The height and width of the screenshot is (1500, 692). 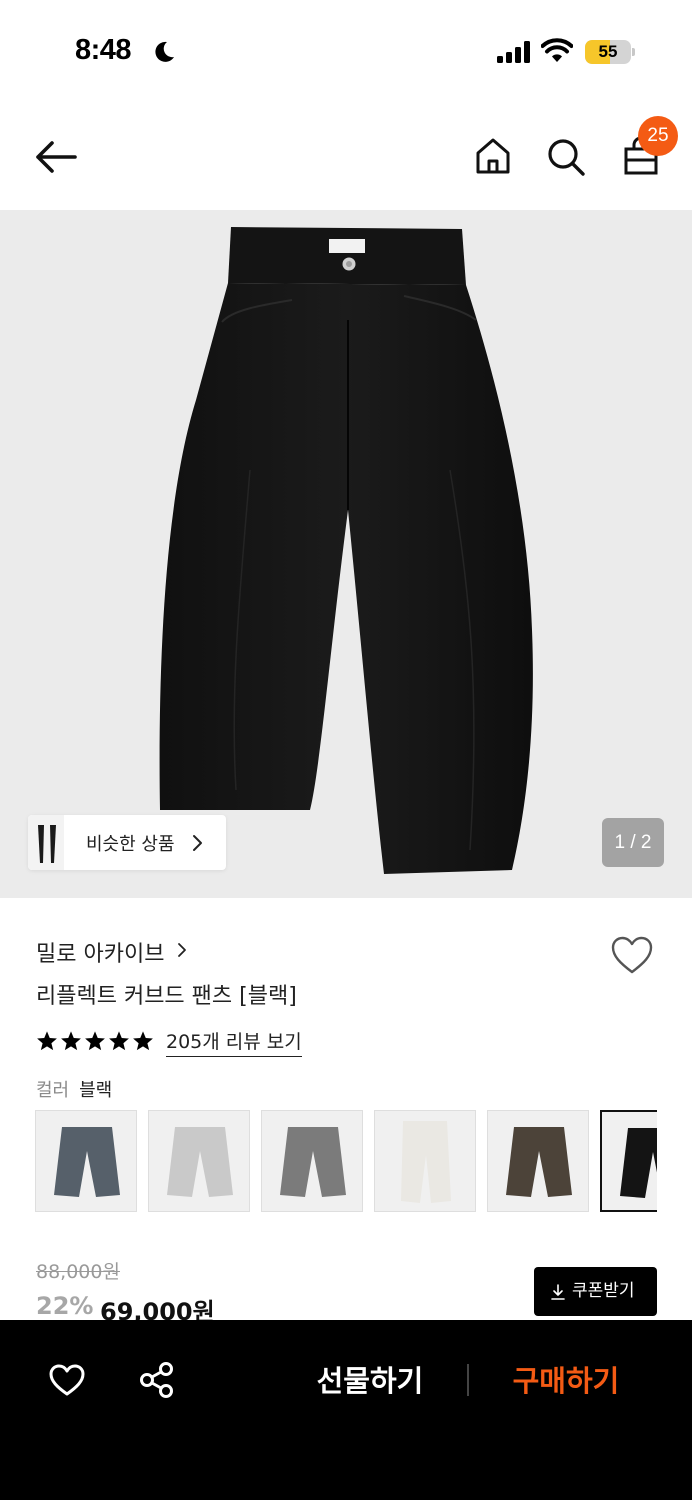 I want to click on review-link: 205개 리뷰 보기, so click(x=234, y=1042).